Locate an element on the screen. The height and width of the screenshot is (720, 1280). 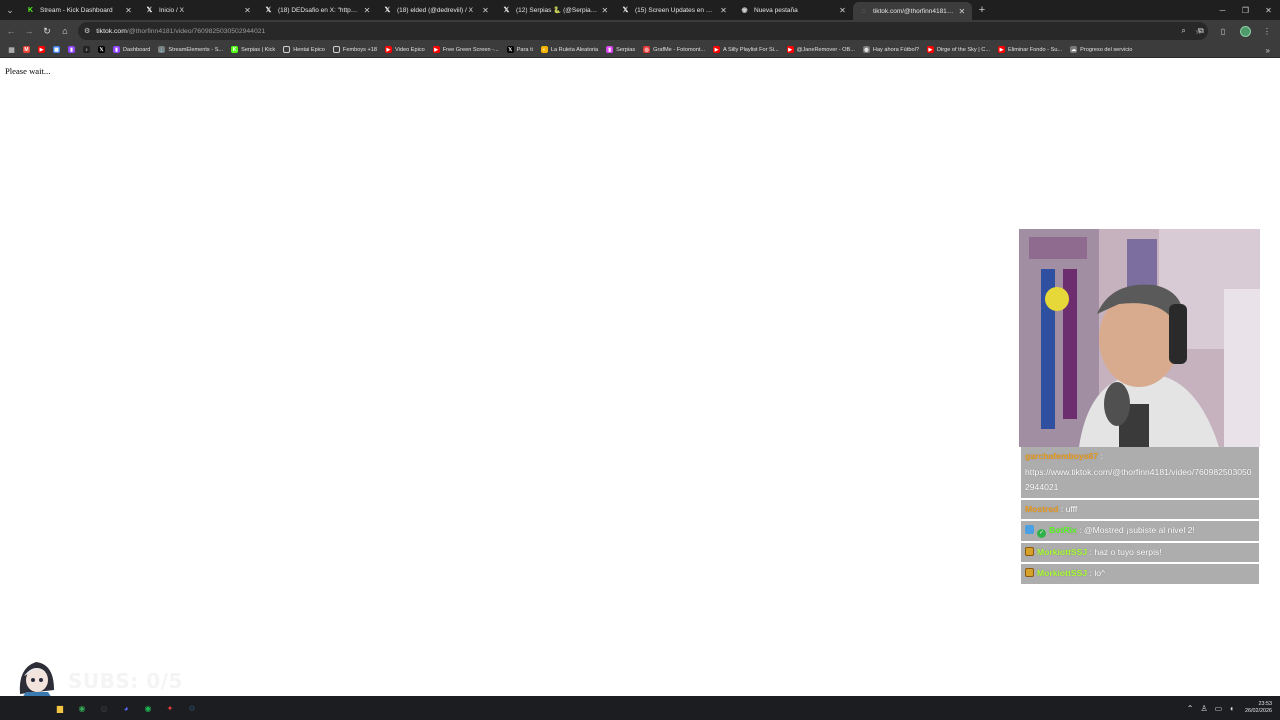
x-icon: 𝕏 is located at coordinates (268, 10).